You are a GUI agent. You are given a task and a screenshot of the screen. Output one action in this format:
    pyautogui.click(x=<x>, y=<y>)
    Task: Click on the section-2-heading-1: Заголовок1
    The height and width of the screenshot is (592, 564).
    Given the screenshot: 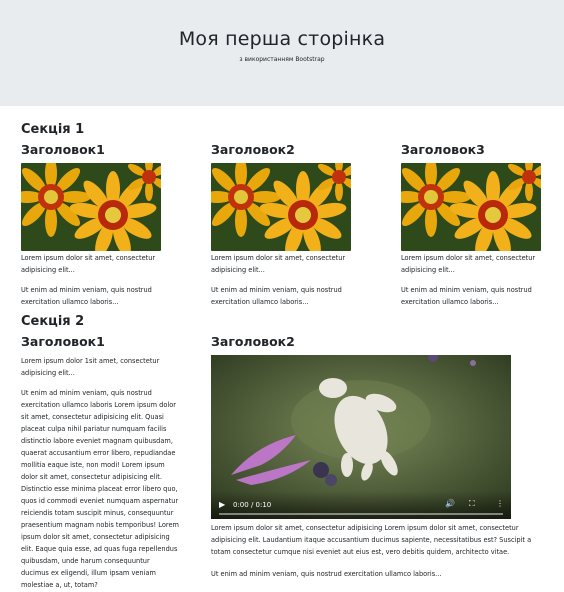 What is the action you would take?
    pyautogui.click(x=63, y=341)
    